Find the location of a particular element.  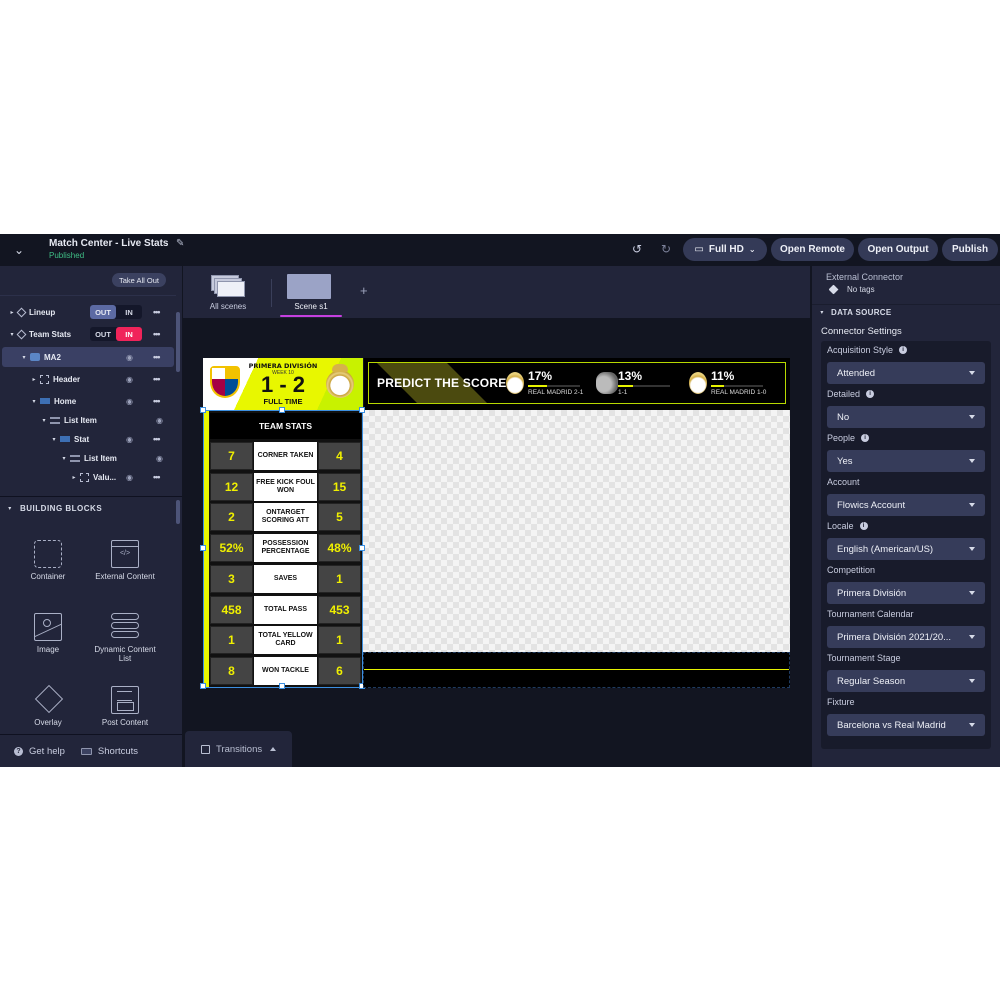

field-select: Primera División is located at coordinates (906, 593).